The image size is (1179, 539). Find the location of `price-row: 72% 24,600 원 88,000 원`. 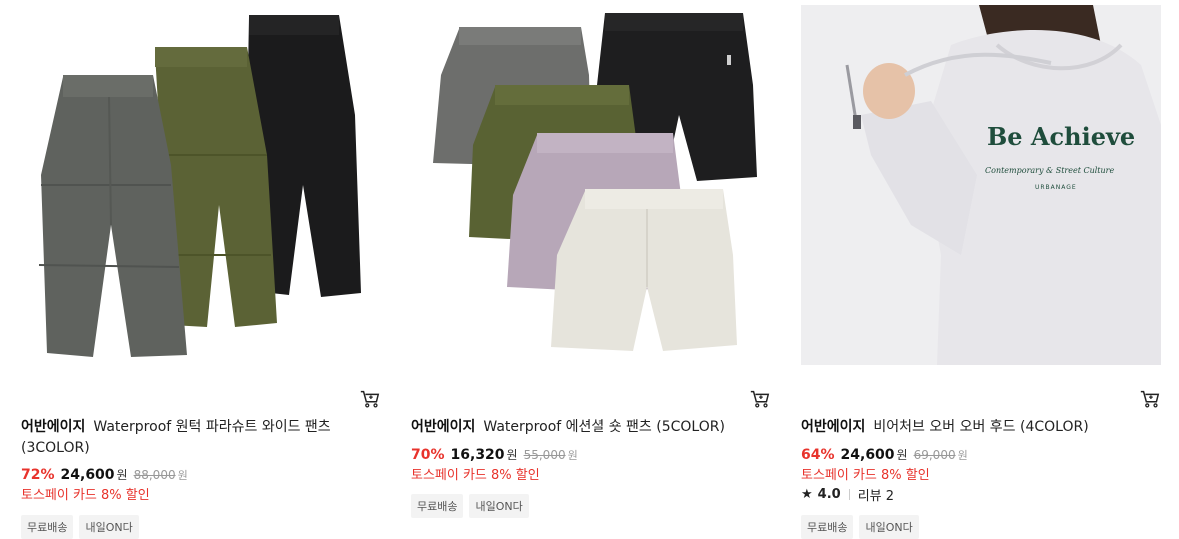

price-row: 72% 24,600 원 88,000 원 is located at coordinates (104, 475).